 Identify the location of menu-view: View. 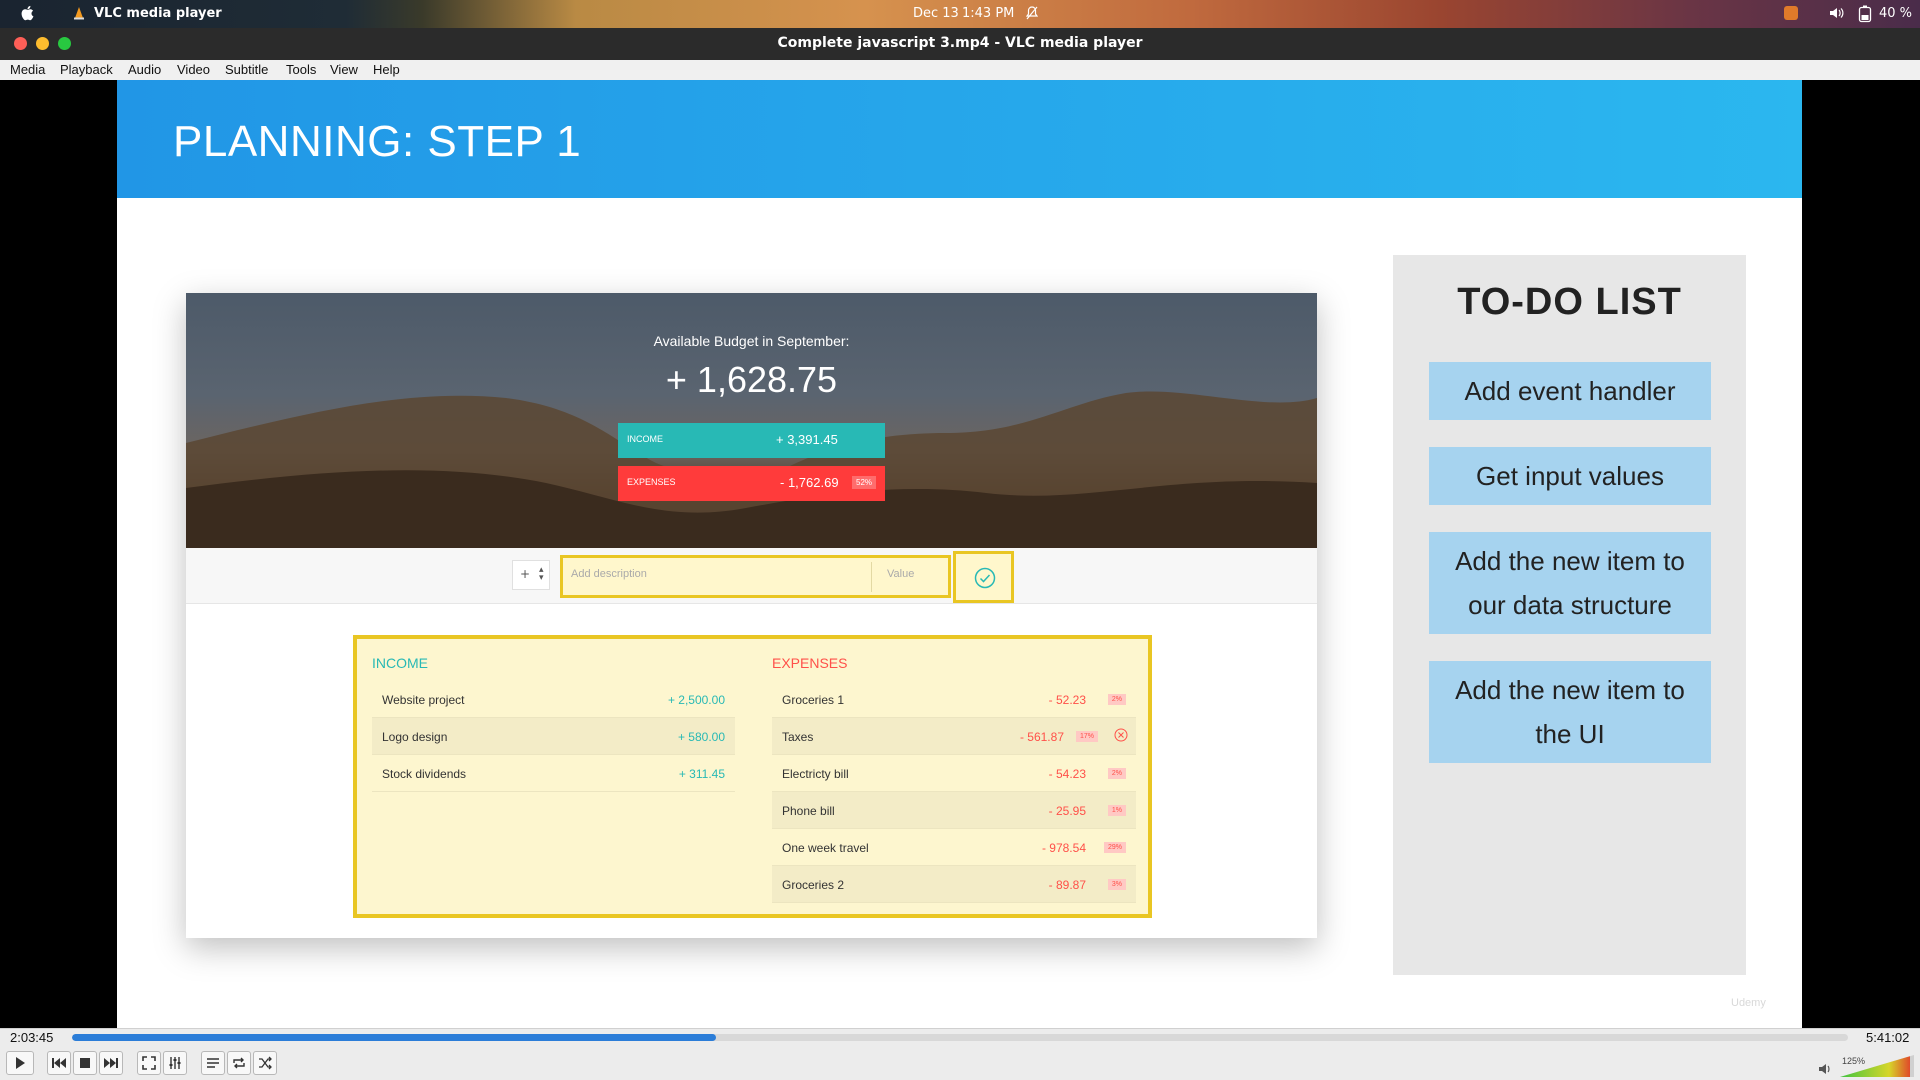
(344, 69).